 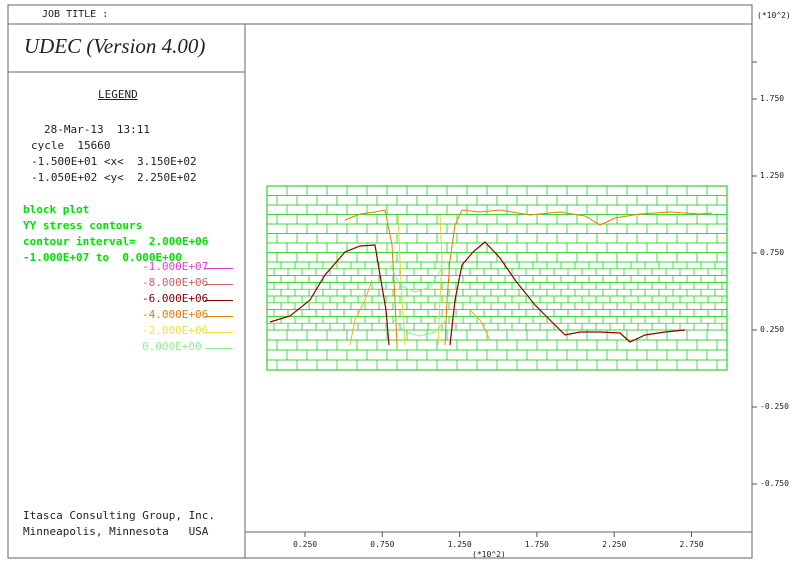 What do you see at coordinates (116, 241) in the screenshot?
I see `contour-interval-label: contour interval= 2.000E+06` at bounding box center [116, 241].